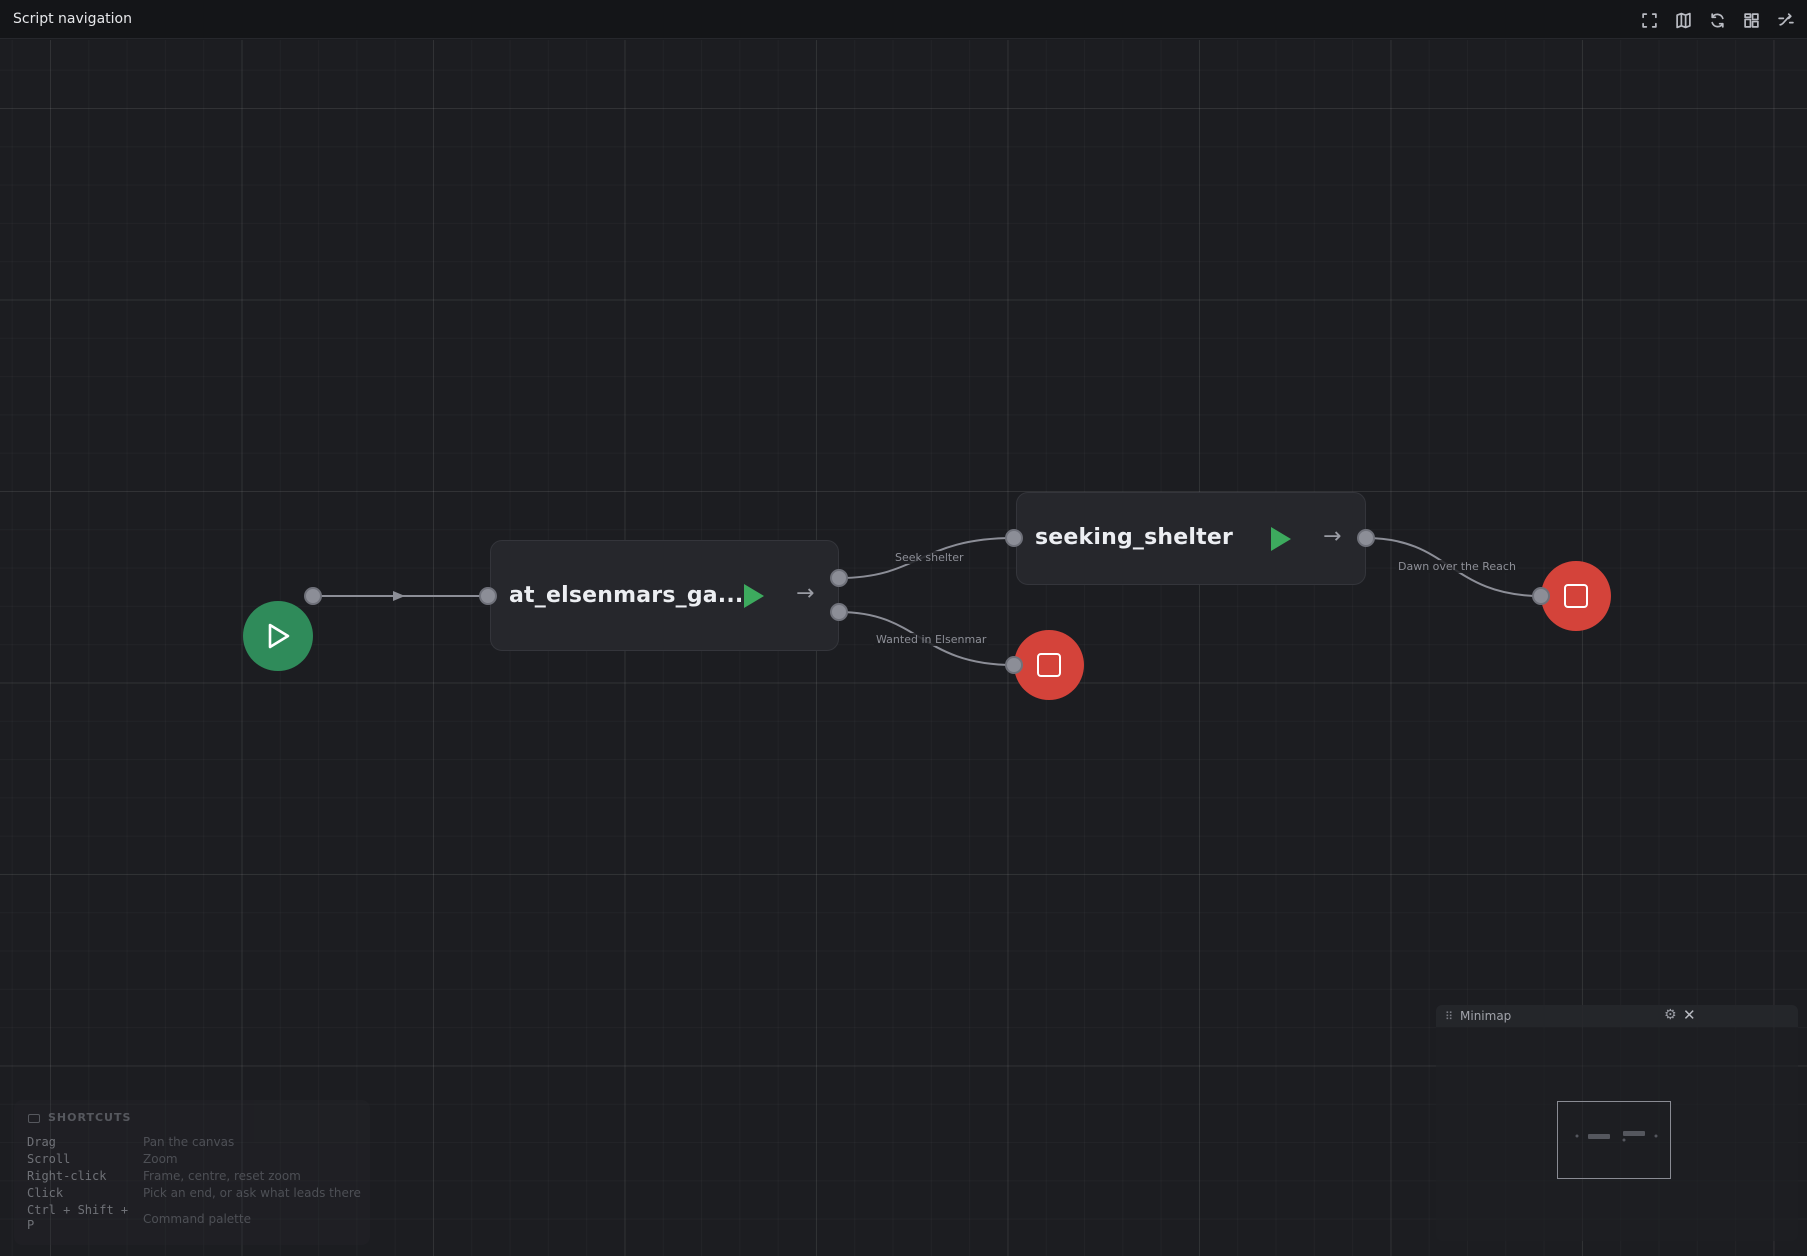  What do you see at coordinates (34, 1118) in the screenshot?
I see `keyboard-icon` at bounding box center [34, 1118].